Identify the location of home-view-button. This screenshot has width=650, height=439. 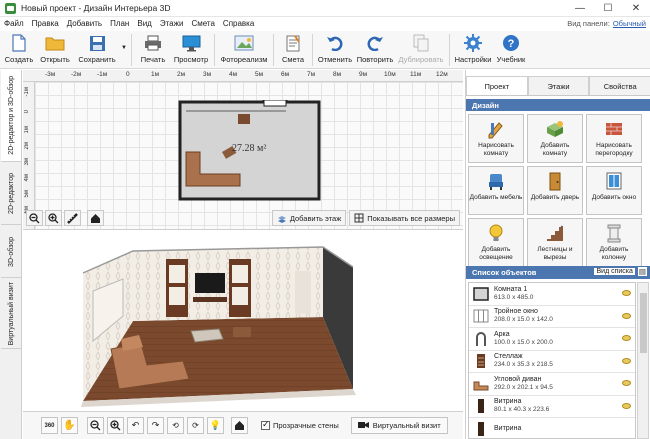
(95, 218).